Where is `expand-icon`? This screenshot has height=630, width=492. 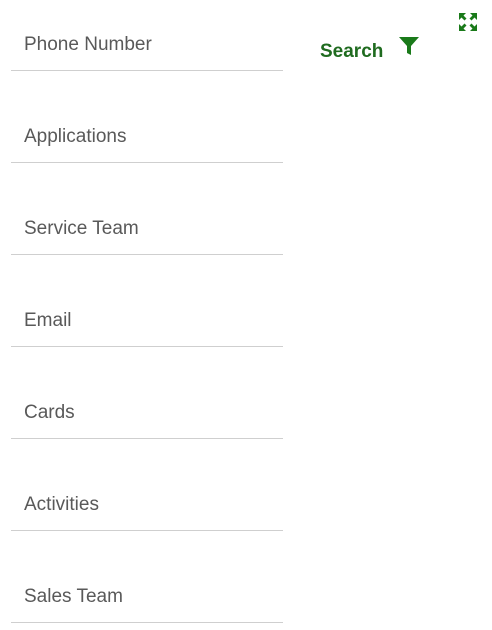 expand-icon is located at coordinates (468, 22).